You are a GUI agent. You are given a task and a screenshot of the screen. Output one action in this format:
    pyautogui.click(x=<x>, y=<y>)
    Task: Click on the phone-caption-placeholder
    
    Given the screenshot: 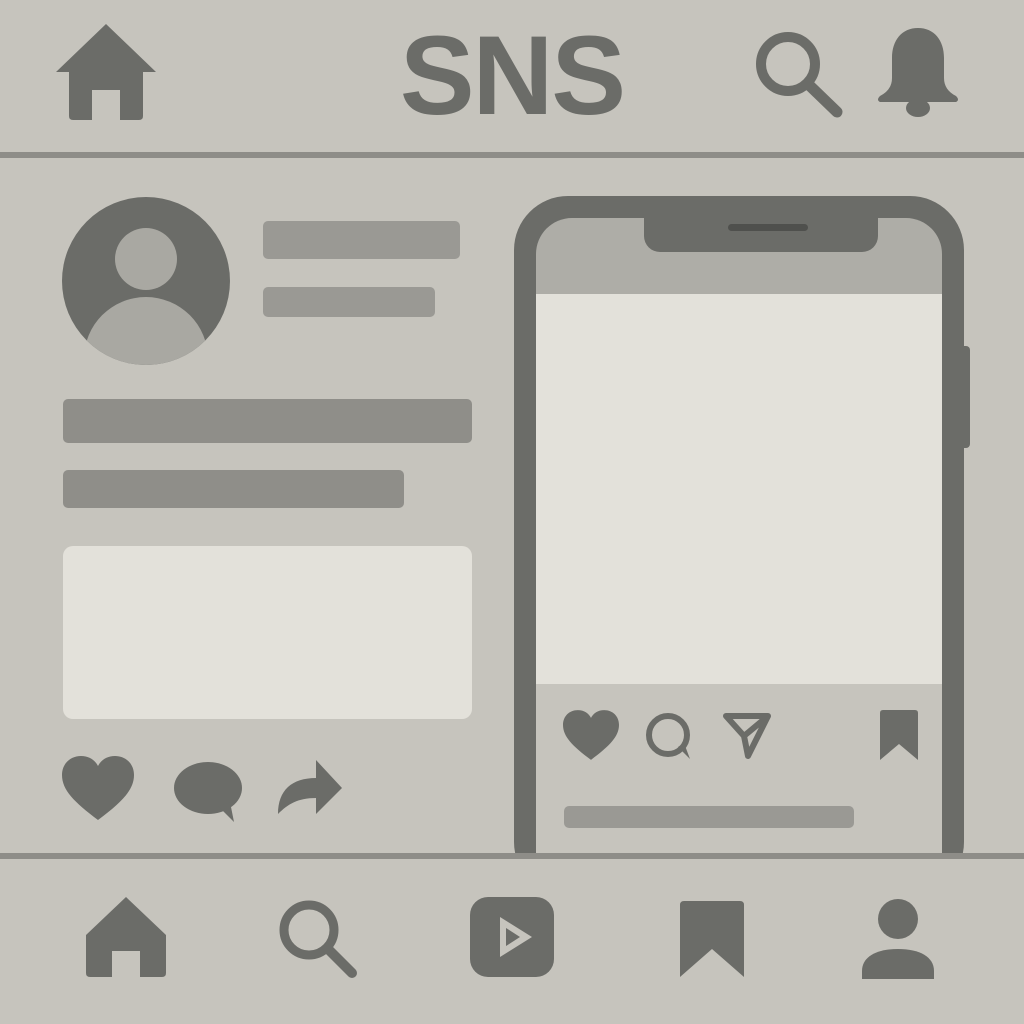 What is the action you would take?
    pyautogui.click(x=709, y=817)
    